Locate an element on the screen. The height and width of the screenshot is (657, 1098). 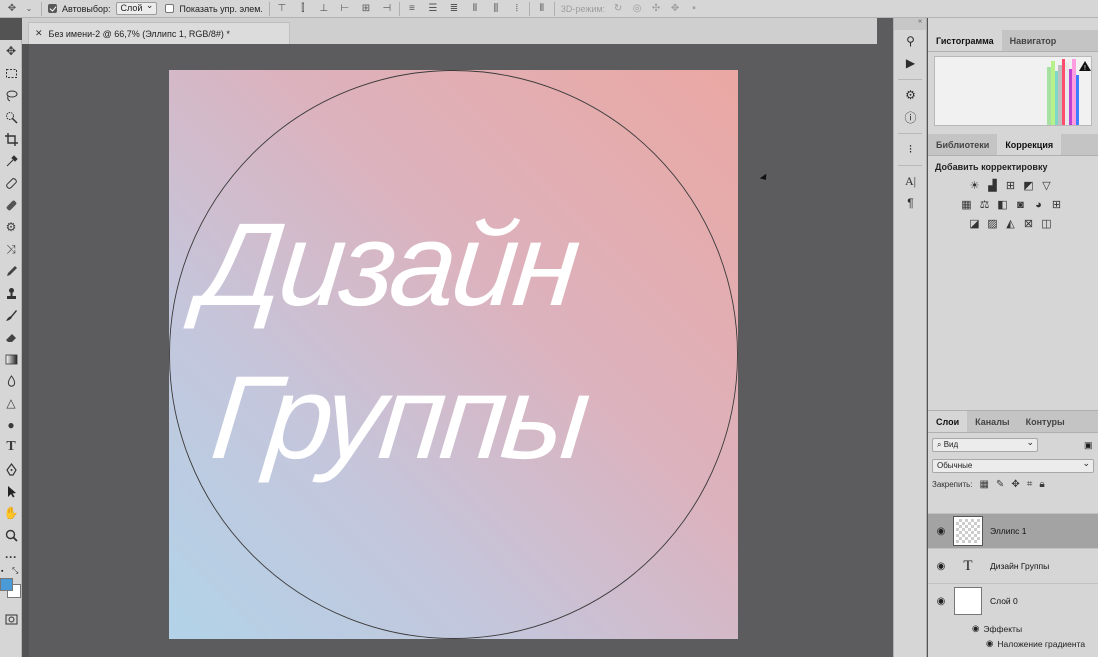
auto-align-icon: ⫴ is located at coordinates (542, 9).